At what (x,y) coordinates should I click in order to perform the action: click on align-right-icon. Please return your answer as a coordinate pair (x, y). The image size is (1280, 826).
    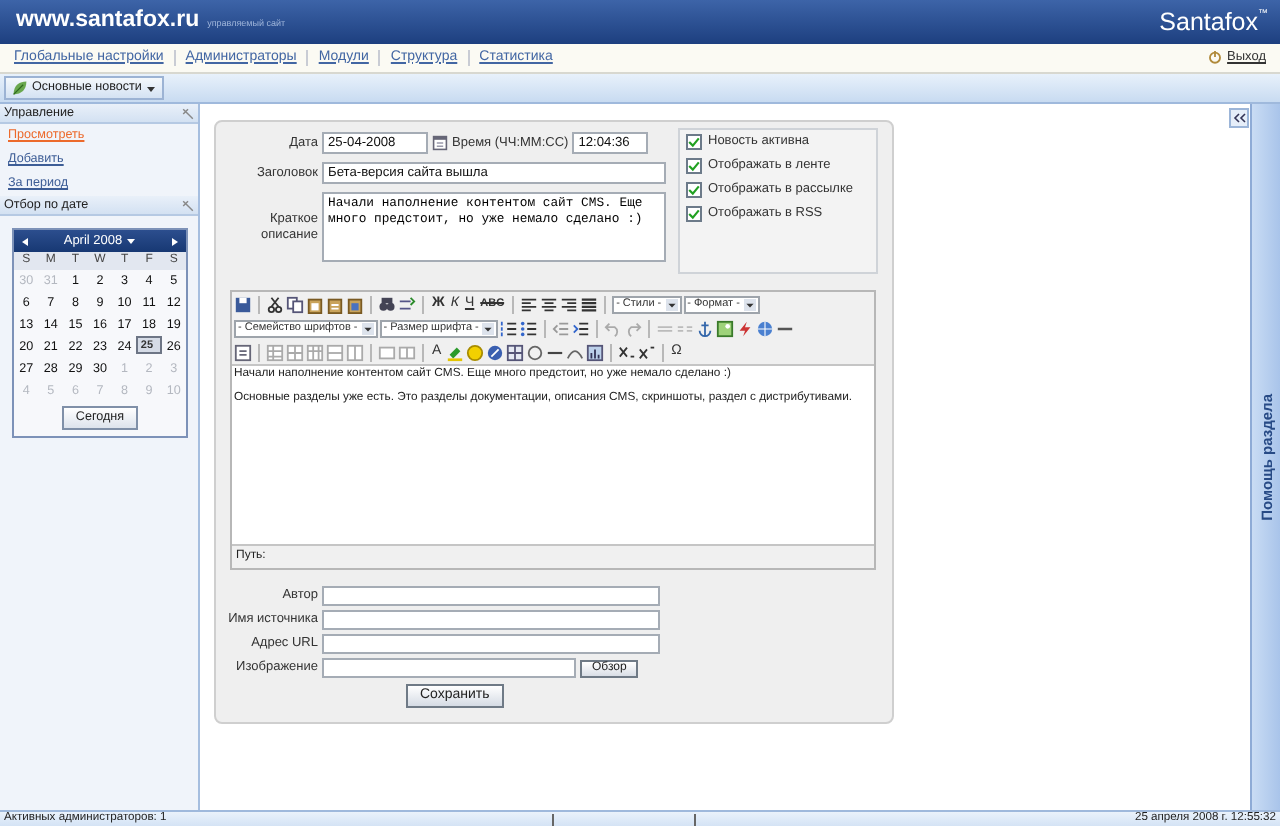
    Looking at the image, I should click on (569, 304).